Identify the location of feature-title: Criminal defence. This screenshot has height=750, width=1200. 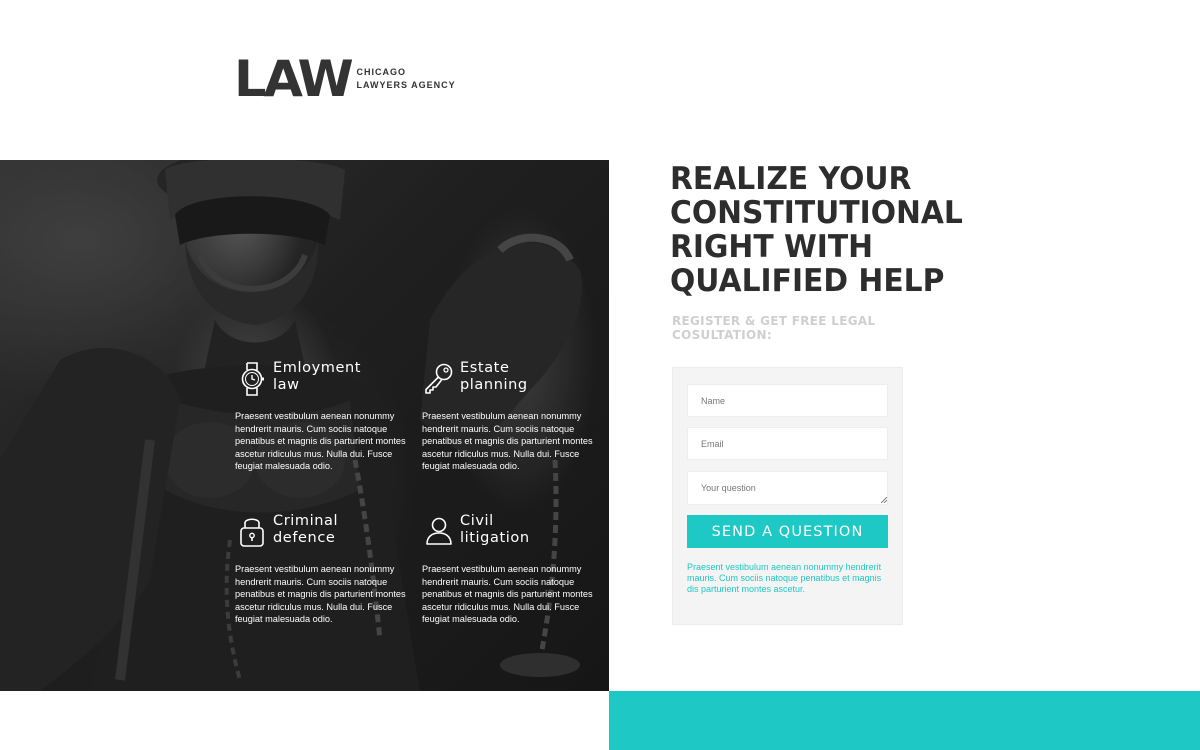
(306, 529).